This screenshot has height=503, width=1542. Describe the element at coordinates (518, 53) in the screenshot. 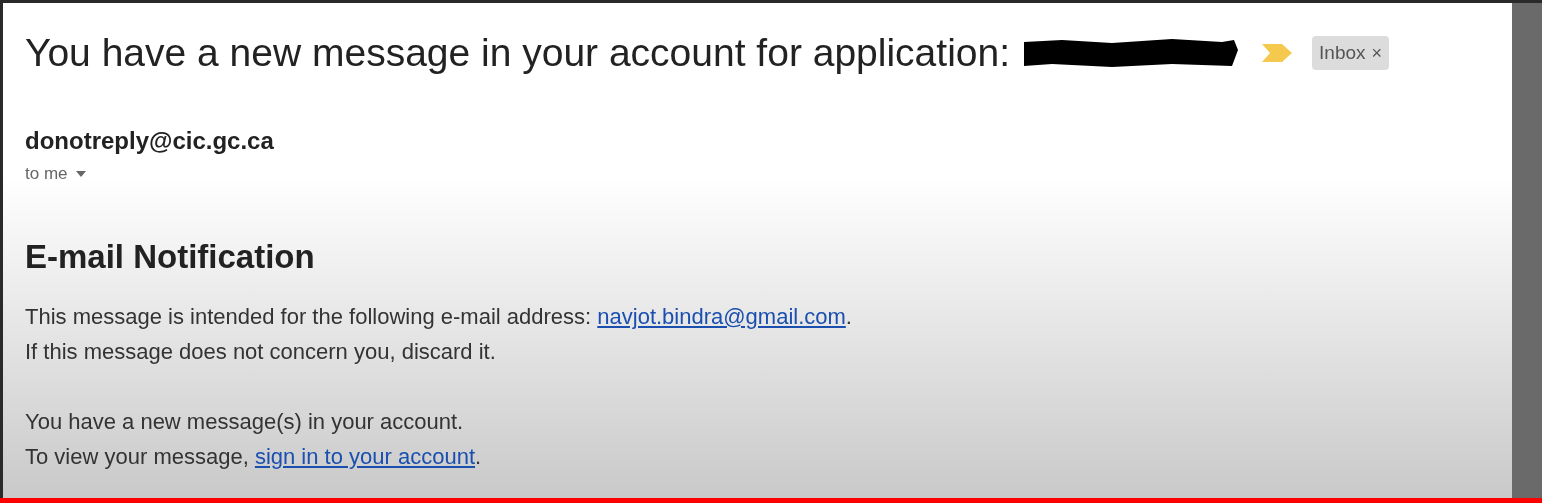

I see `email-subject: You have a new message in your account for application:` at that location.